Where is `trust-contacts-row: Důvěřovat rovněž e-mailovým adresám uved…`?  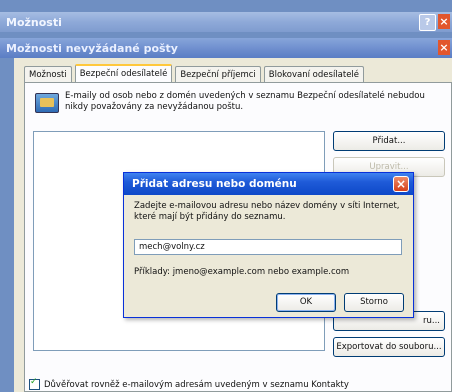
trust-contacts-row: Důvěřovat rovněž e-mailovým adresám uved… is located at coordinates (189, 383).